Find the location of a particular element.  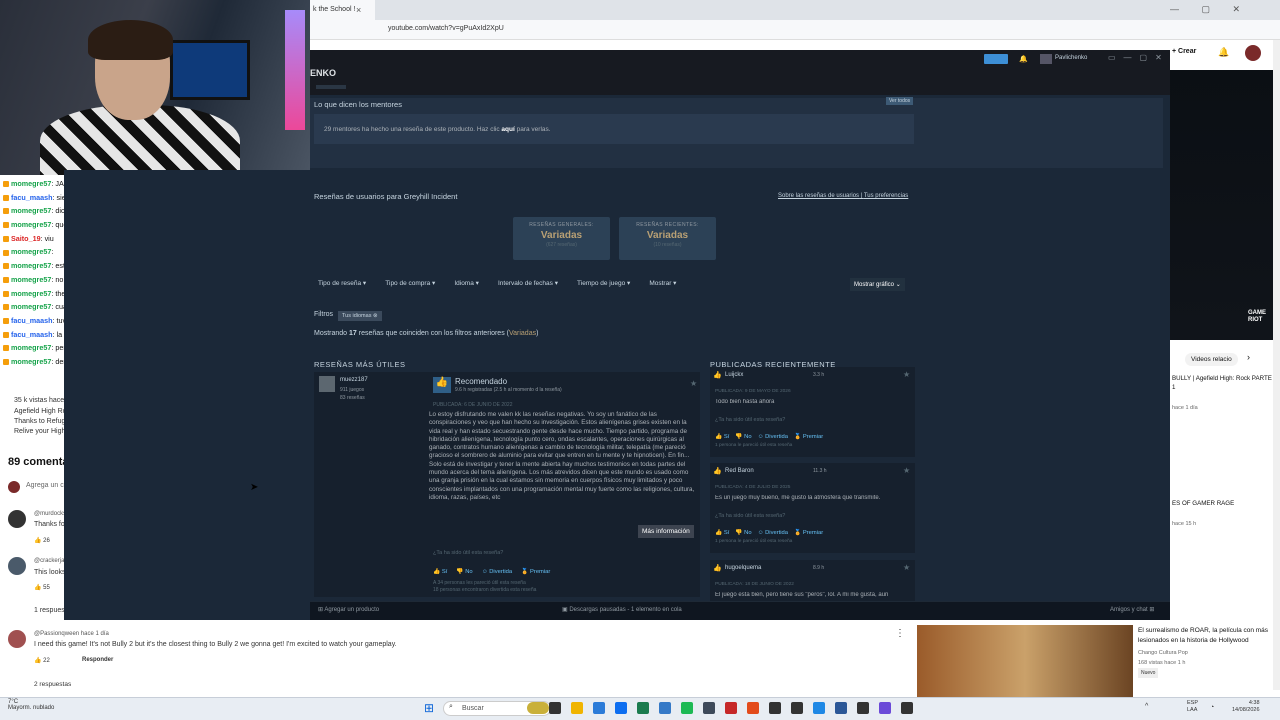

bell-icon: 🔔 is located at coordinates (1223, 52).